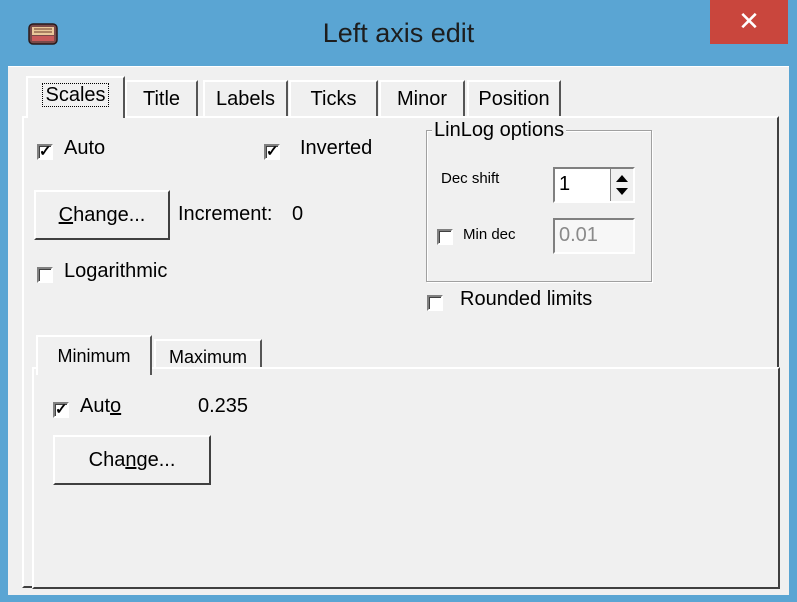 This screenshot has width=797, height=602. I want to click on tab-scales-label: Scales, so click(75, 95).